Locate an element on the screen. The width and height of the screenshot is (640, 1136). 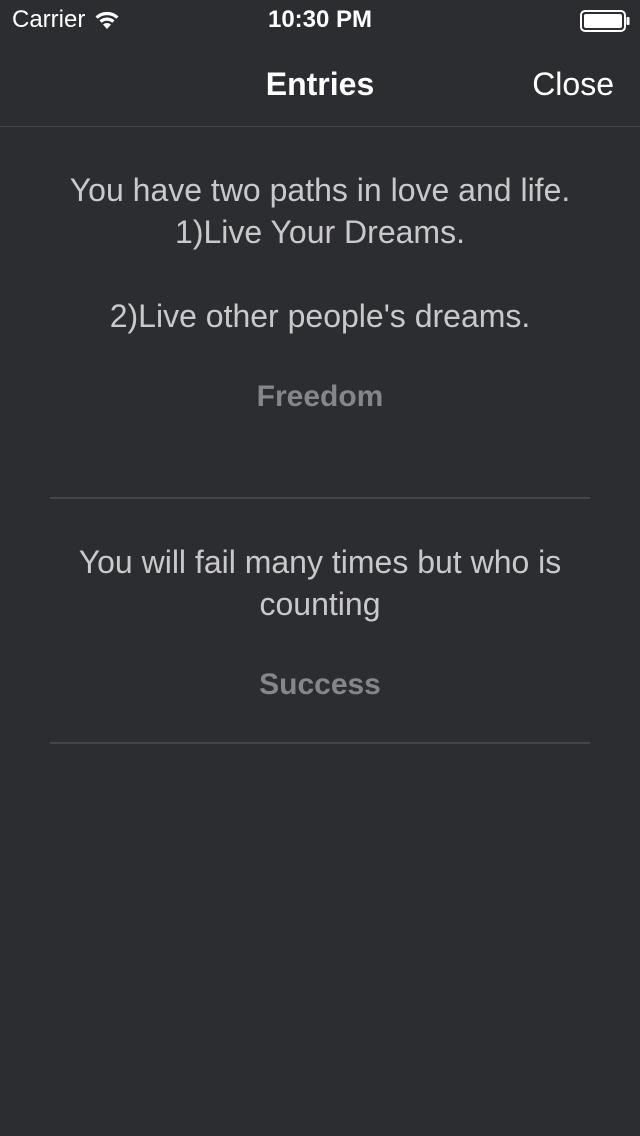
entry-category: Freedom is located at coordinates (320, 396).